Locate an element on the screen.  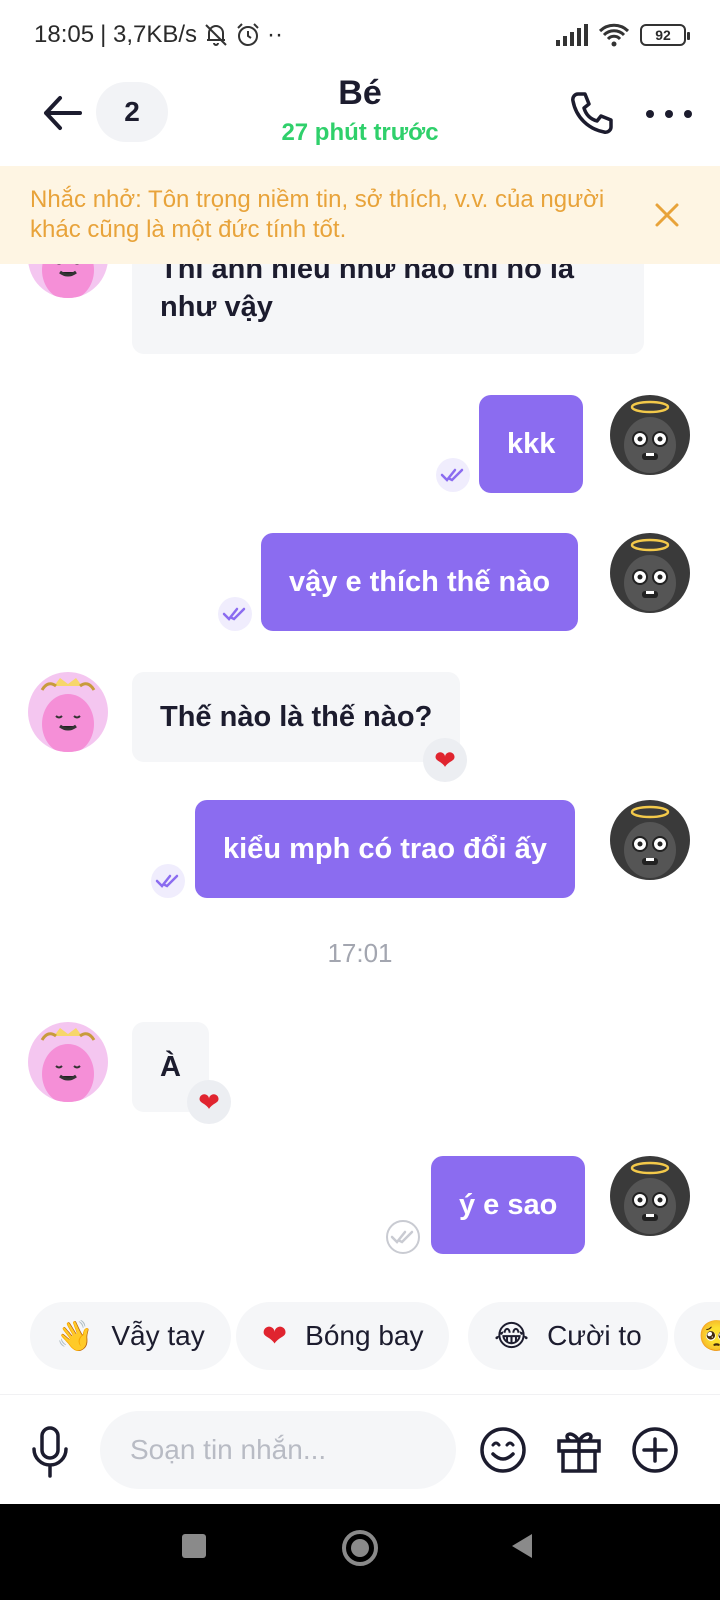
laughing-face-icon: 😂 is located at coordinates (512, 1336).